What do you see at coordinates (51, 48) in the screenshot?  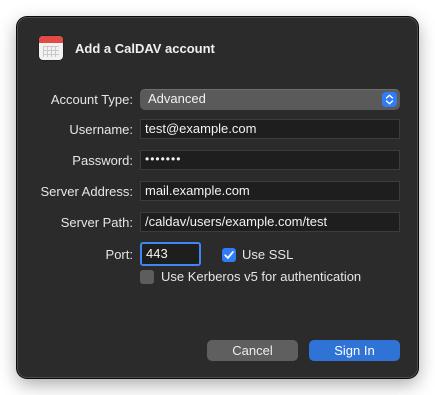 I see `calendar-icon` at bounding box center [51, 48].